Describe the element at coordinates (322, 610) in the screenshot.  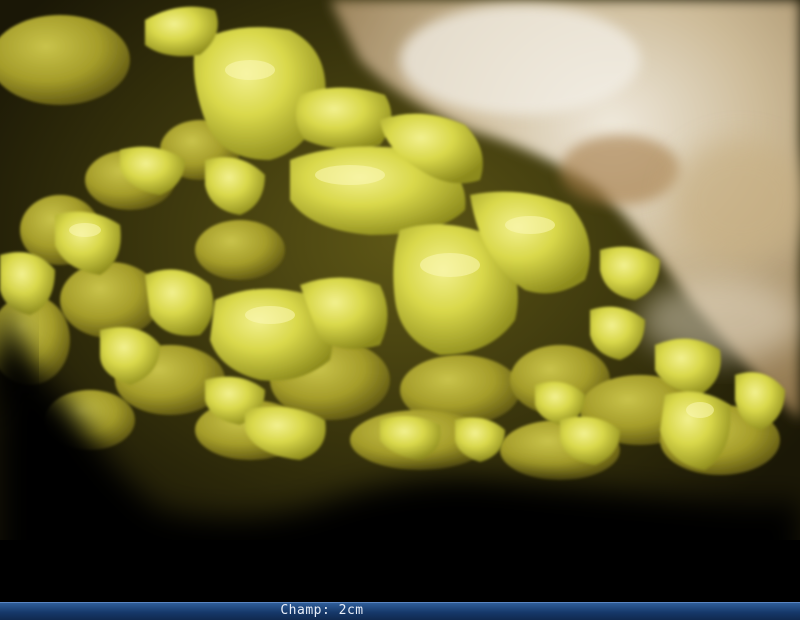
I see `field-of-view-caption: Champ: 2cm` at that location.